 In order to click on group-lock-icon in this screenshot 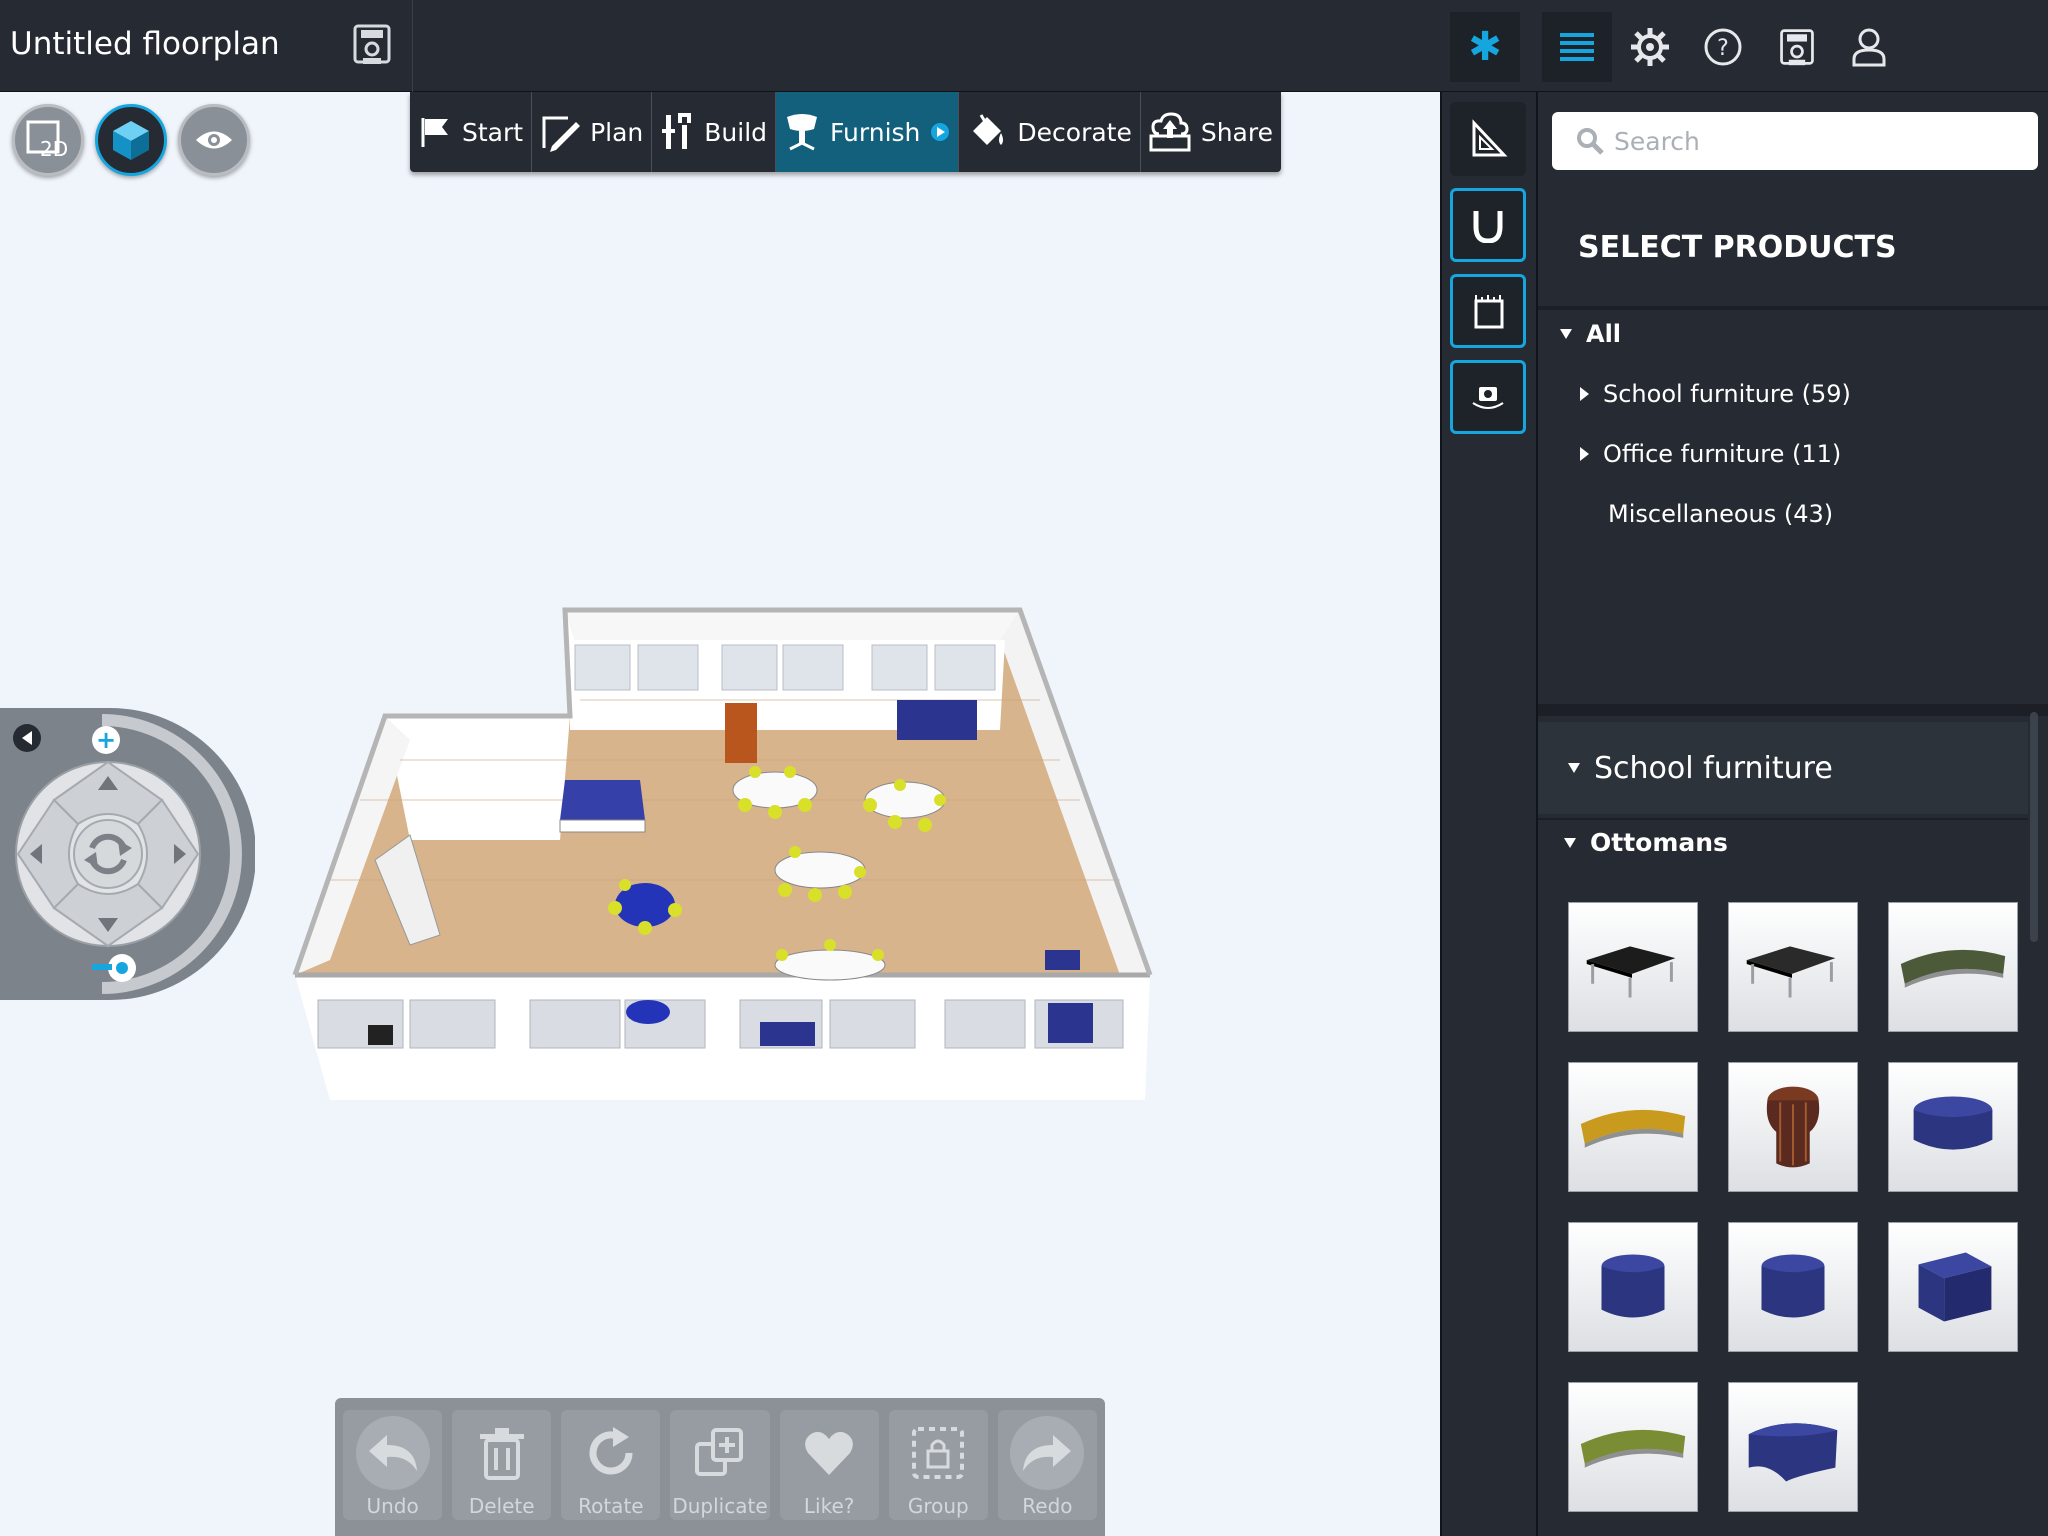, I will do `click(938, 1453)`.